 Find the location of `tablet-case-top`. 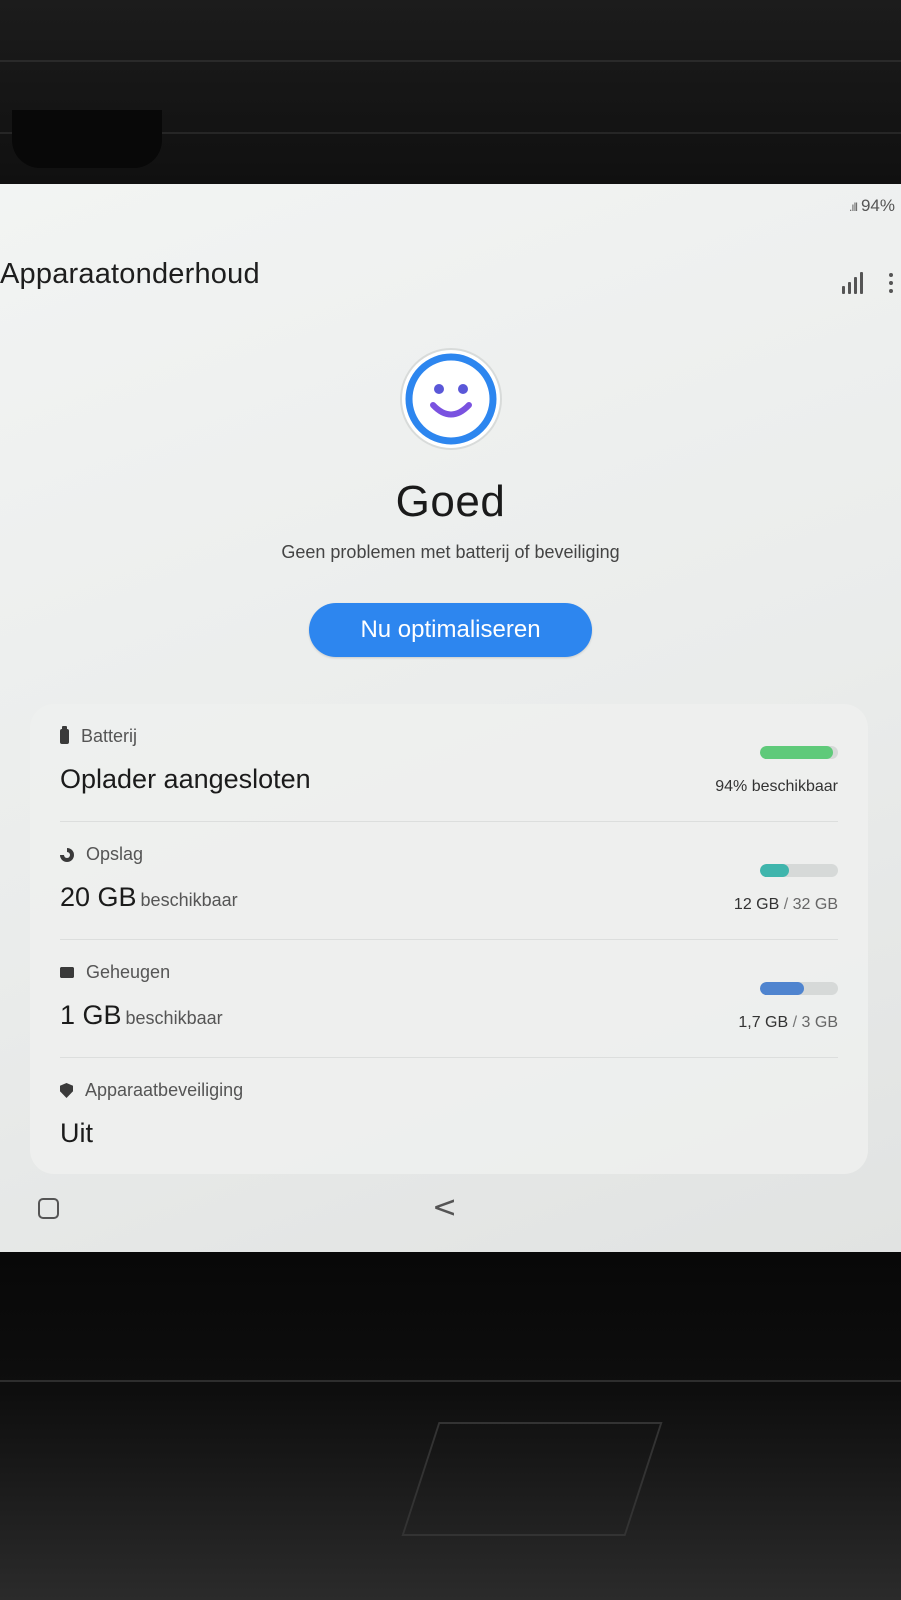

tablet-case-top is located at coordinates (450, 92).